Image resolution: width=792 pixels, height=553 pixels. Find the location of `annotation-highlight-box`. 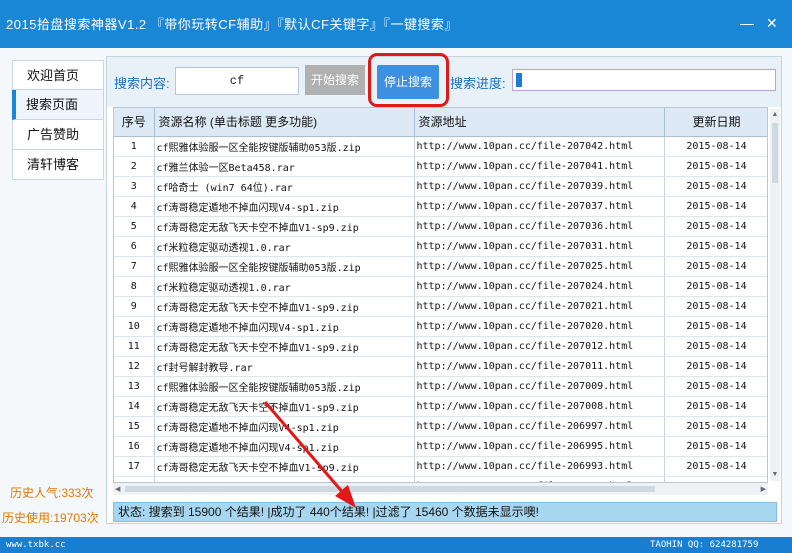

annotation-highlight-box is located at coordinates (408, 80).